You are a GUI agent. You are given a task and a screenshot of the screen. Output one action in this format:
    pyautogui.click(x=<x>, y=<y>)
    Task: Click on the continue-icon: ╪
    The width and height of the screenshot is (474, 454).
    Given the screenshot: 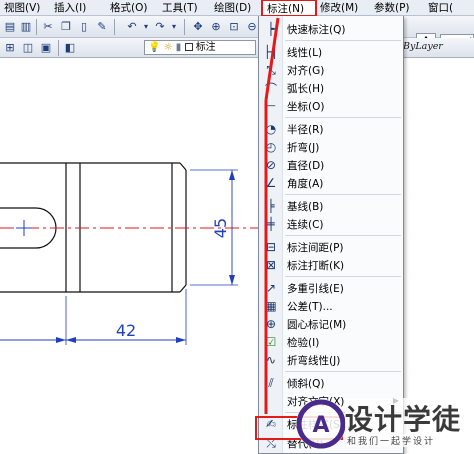 What is the action you would take?
    pyautogui.click(x=271, y=224)
    